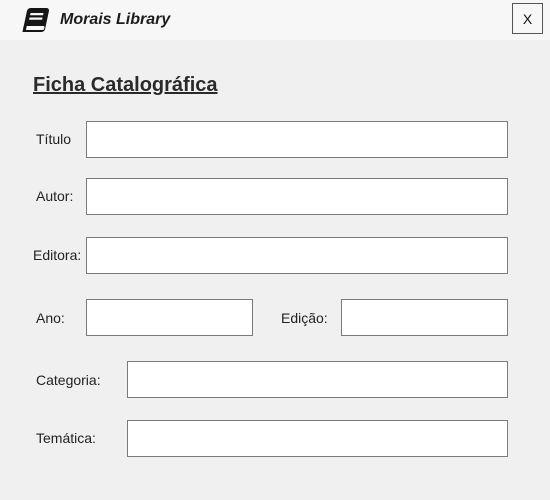 The height and width of the screenshot is (500, 550). Describe the element at coordinates (115, 19) in the screenshot. I see `app-title: Morais Library` at that location.